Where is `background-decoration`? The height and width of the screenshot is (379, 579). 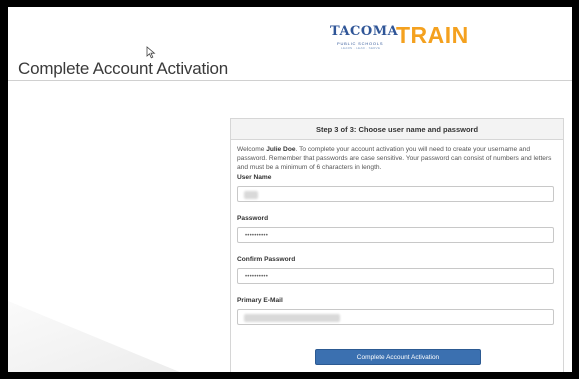 background-decoration is located at coordinates (118, 336).